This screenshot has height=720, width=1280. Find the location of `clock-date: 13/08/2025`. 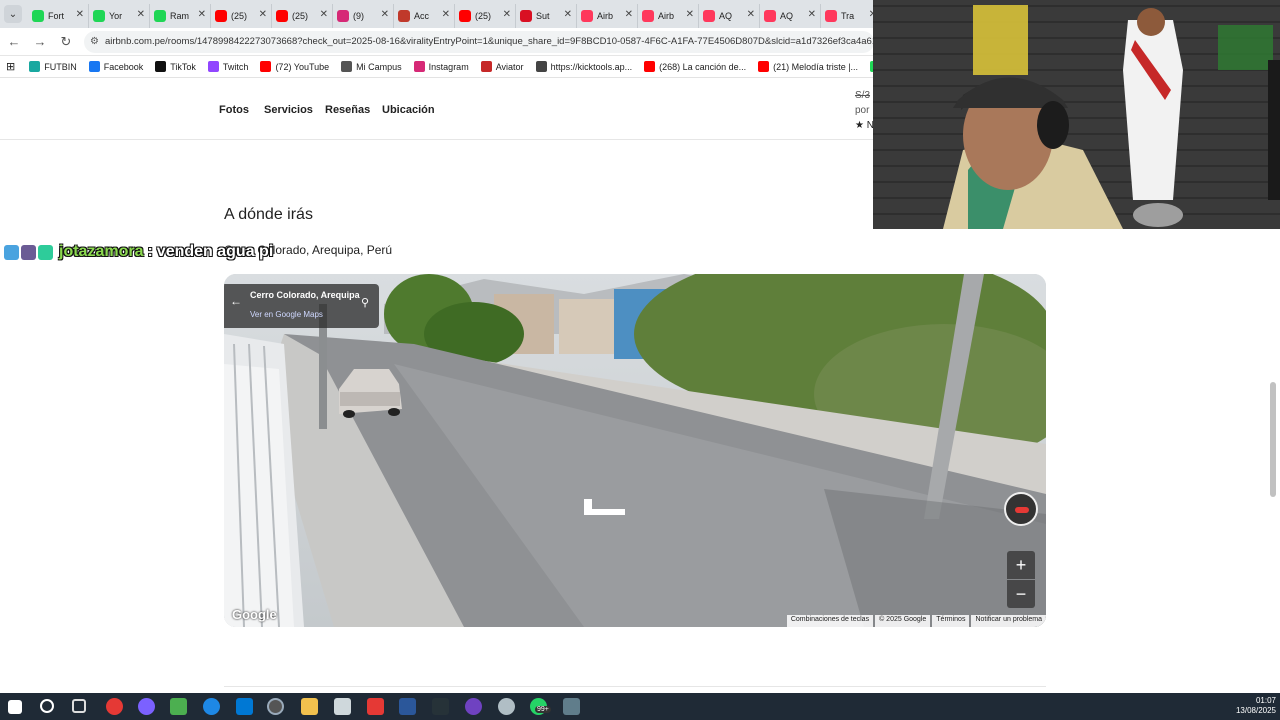

clock-date: 13/08/2025 is located at coordinates (1255, 710).